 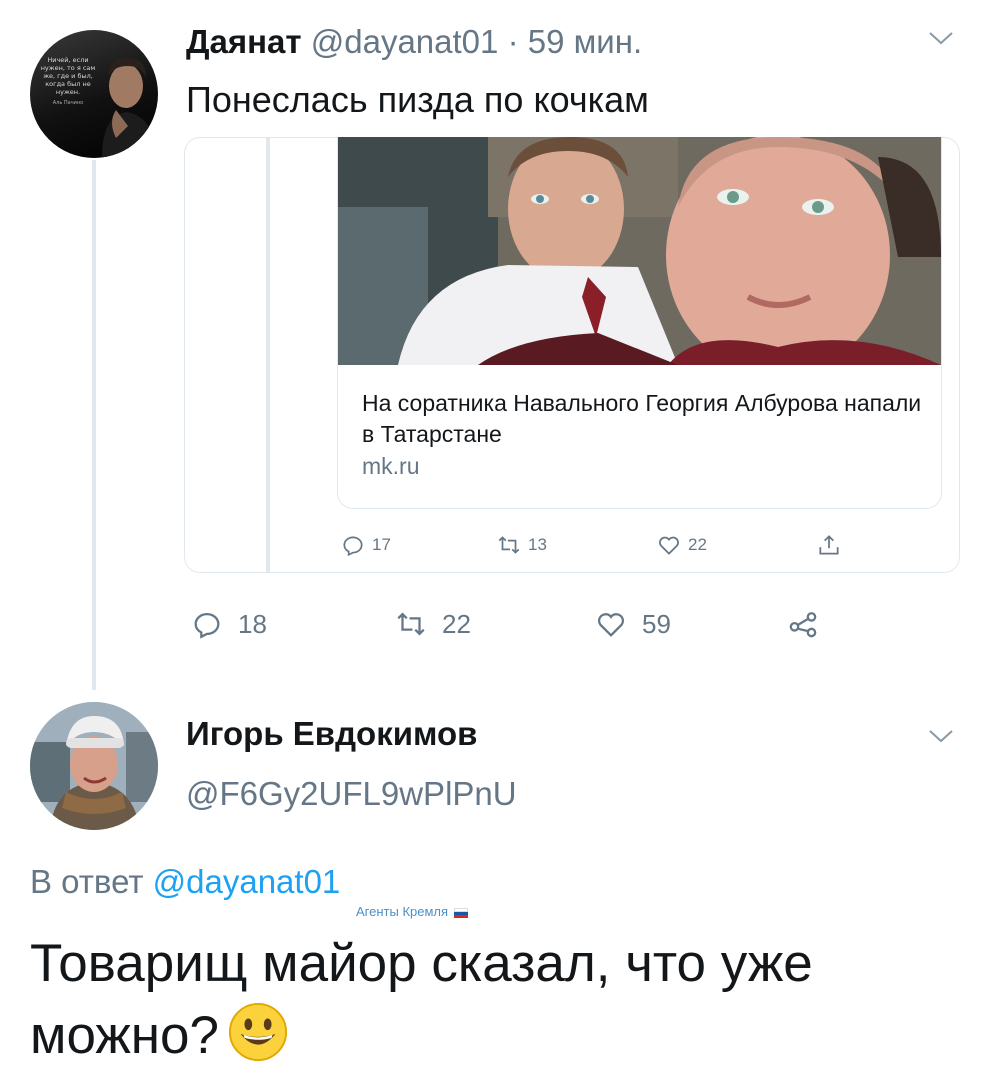 I want to click on share-button, so click(x=810, y=624).